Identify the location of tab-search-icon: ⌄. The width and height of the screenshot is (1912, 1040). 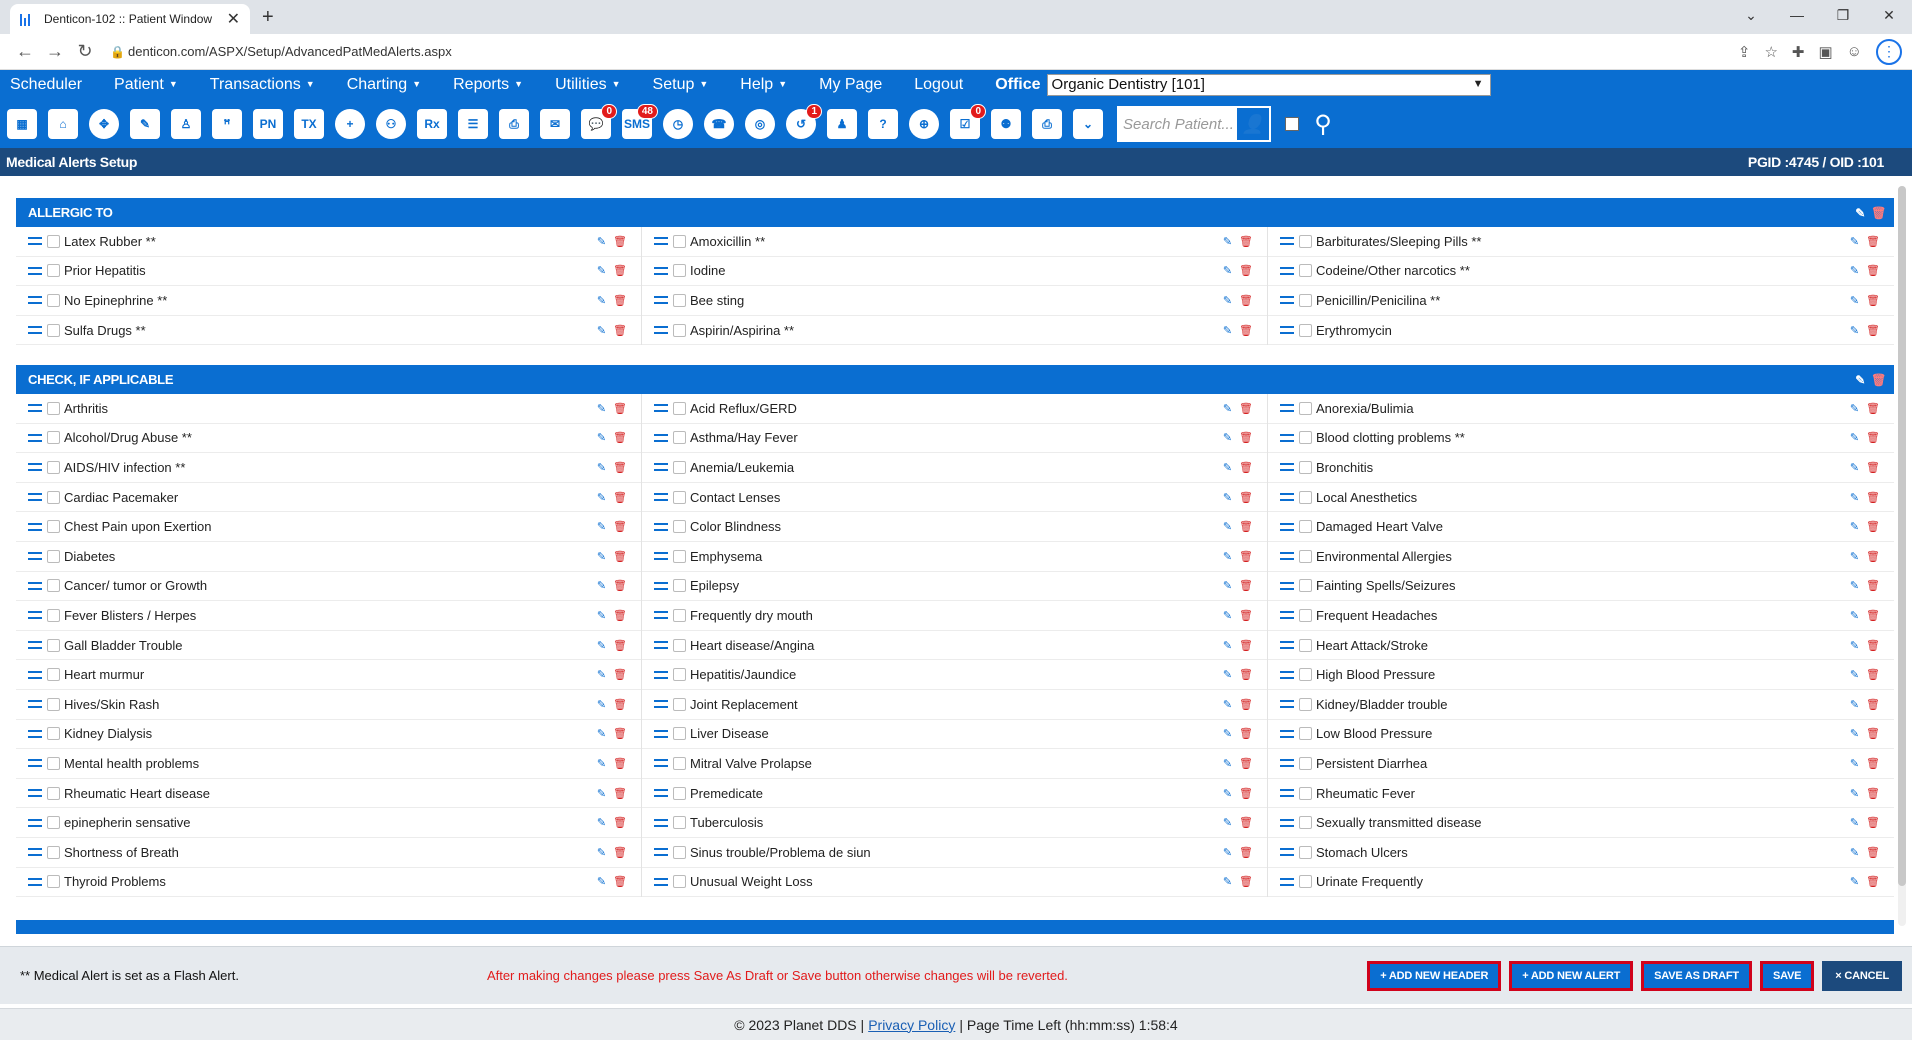
(1751, 15).